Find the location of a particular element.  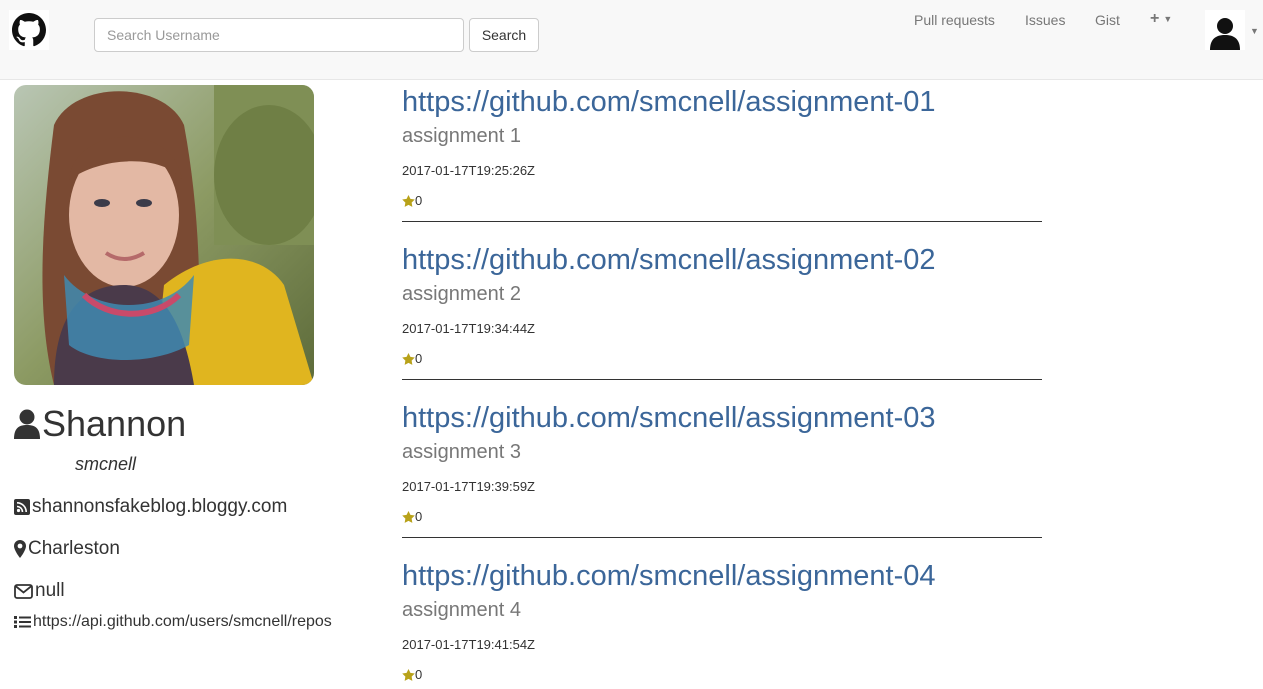

default-avatar-icon is located at coordinates (1225, 34).